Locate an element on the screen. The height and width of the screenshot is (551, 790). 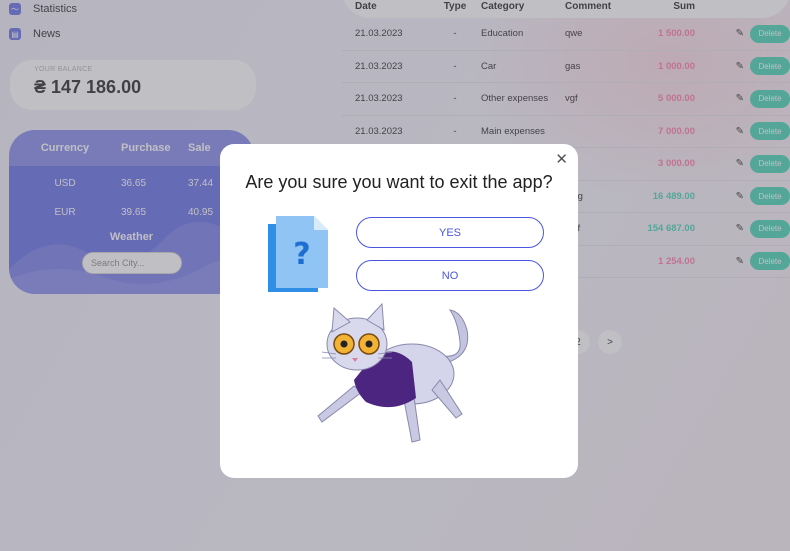
yes-button: YES is located at coordinates (450, 232).